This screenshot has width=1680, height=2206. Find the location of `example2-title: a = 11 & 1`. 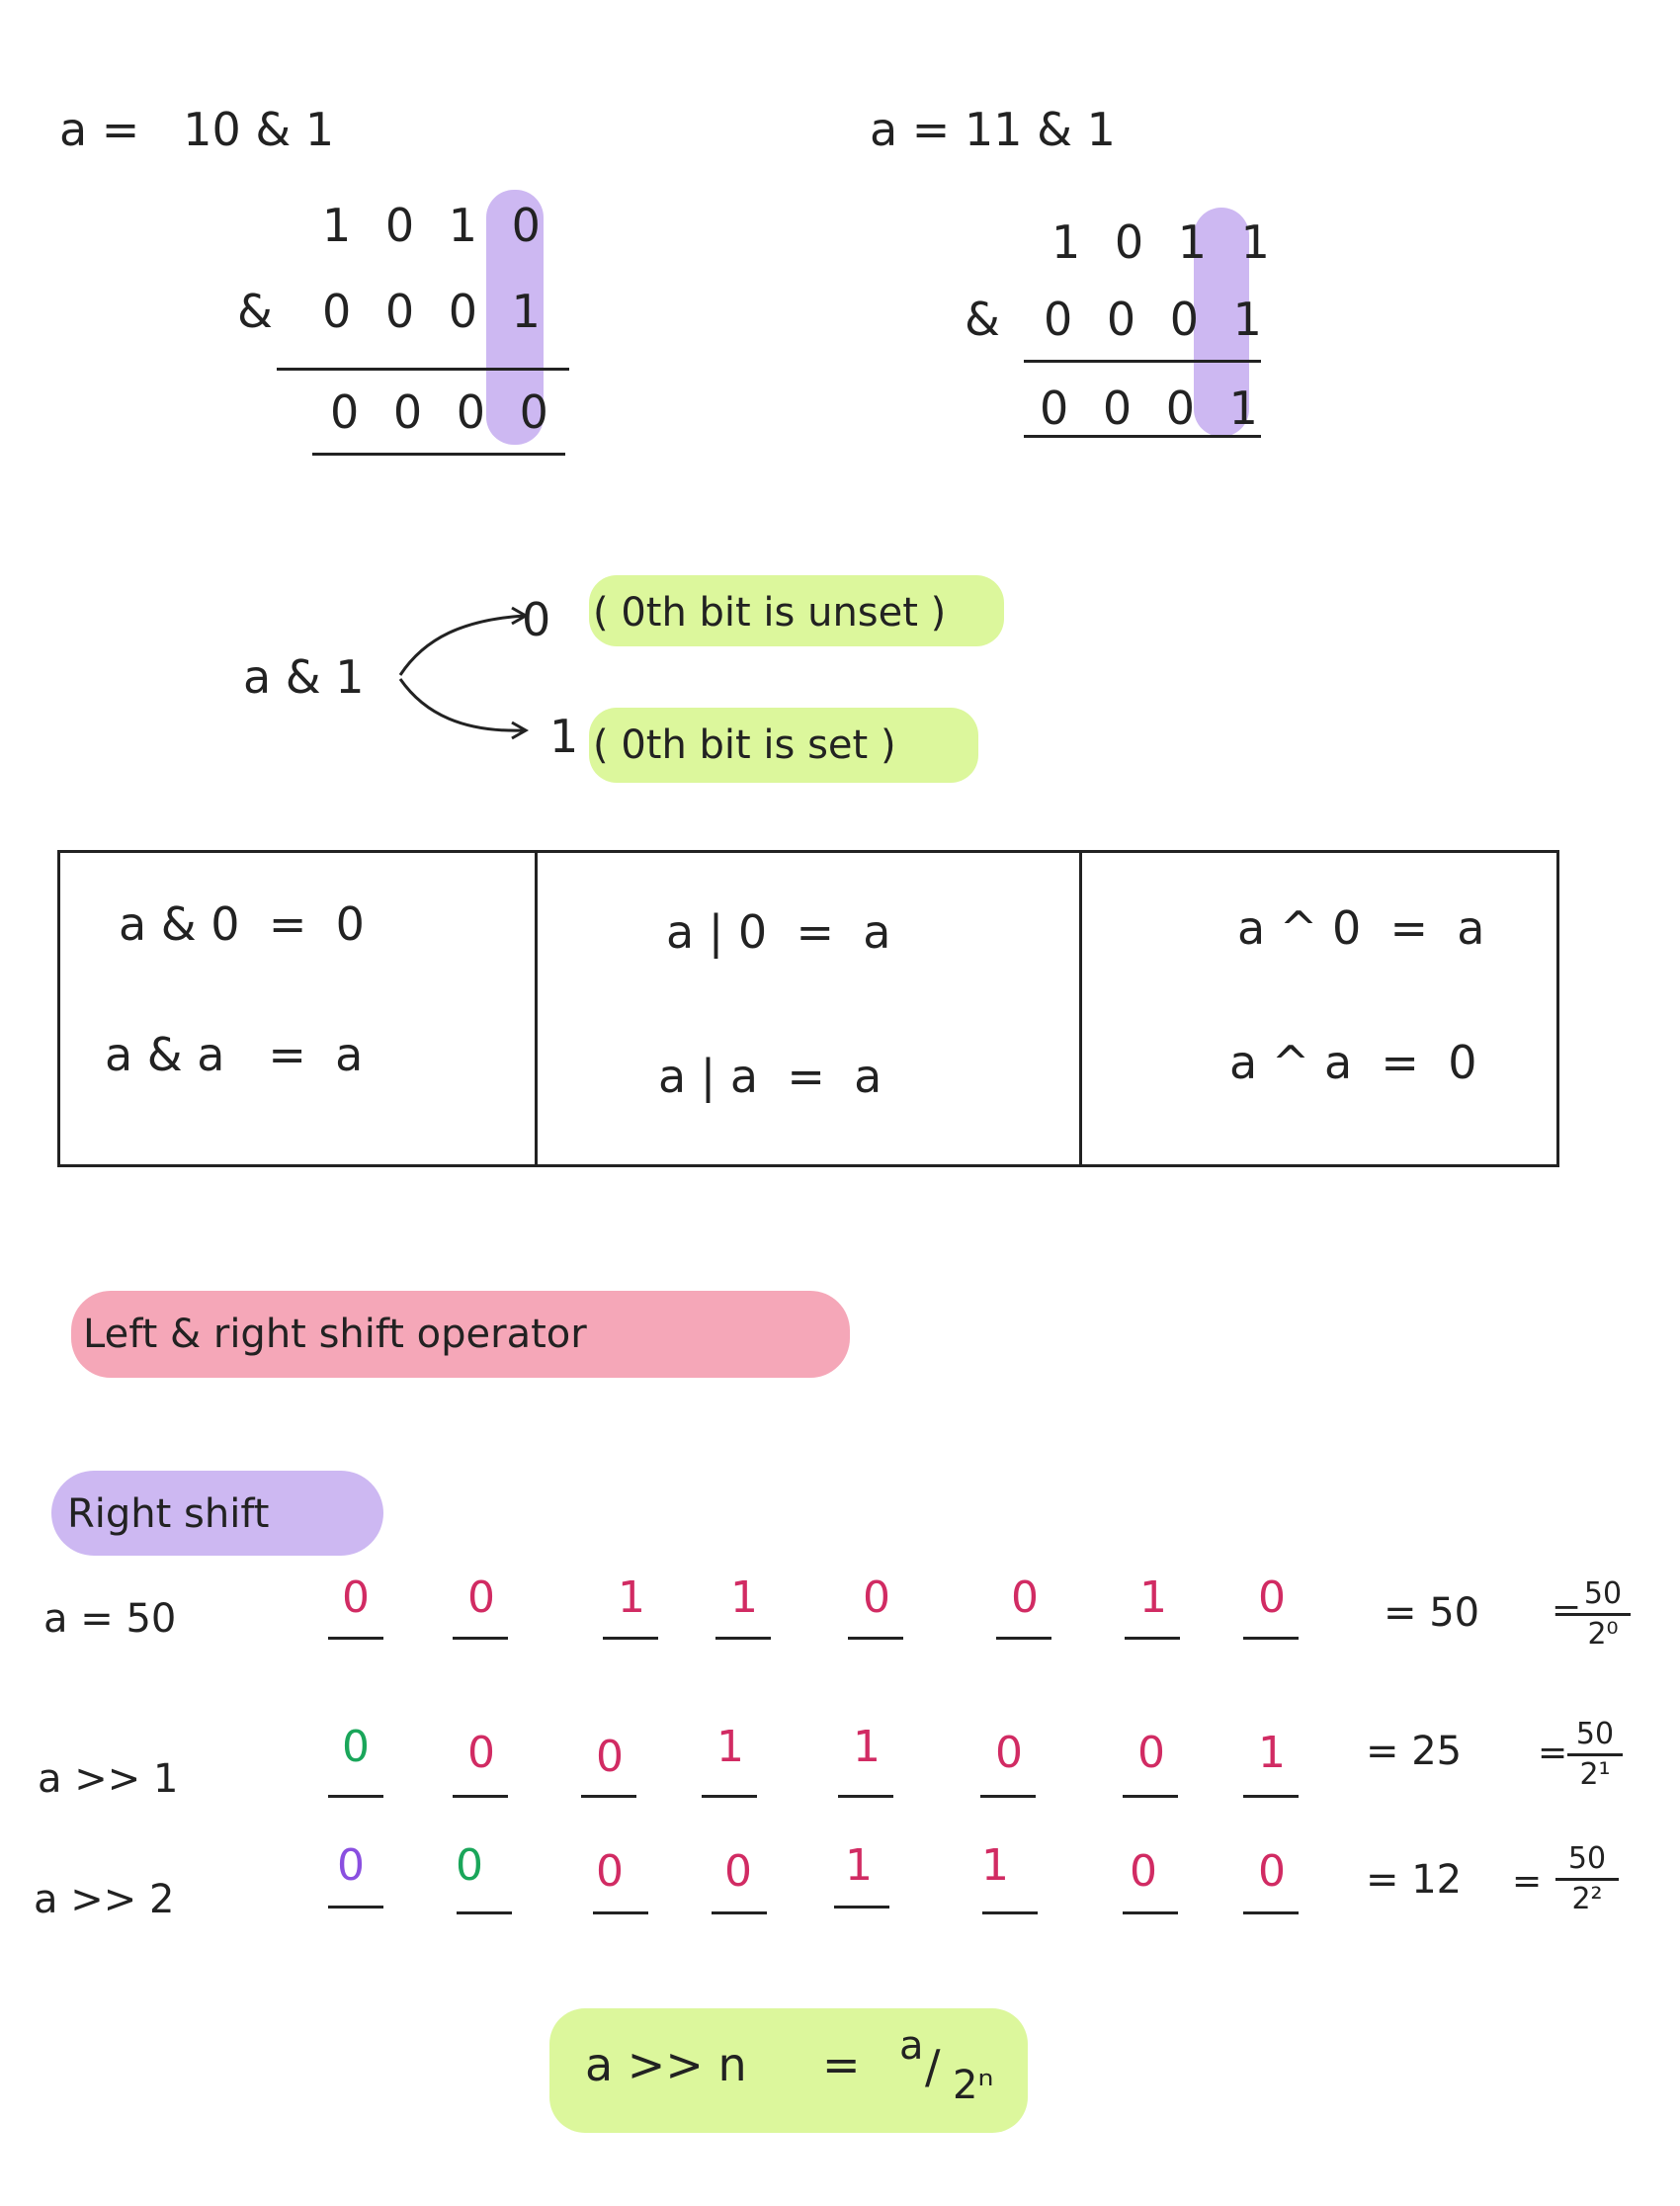

example2-title: a = 11 & 1 is located at coordinates (993, 129).